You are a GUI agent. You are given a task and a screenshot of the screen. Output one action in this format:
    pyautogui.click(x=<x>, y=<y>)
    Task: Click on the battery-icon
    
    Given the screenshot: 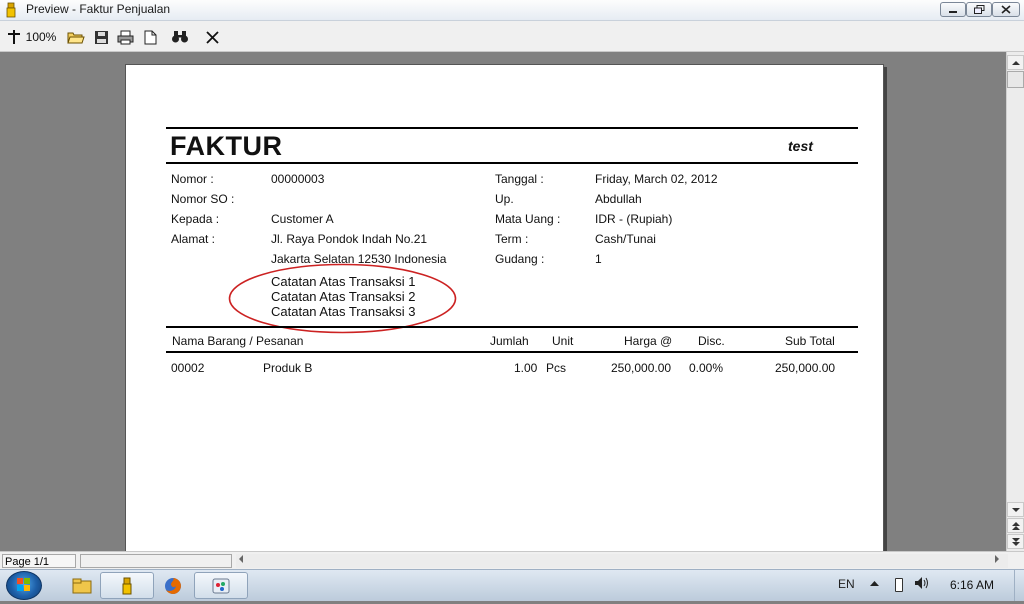 What is the action you would take?
    pyautogui.click(x=899, y=585)
    